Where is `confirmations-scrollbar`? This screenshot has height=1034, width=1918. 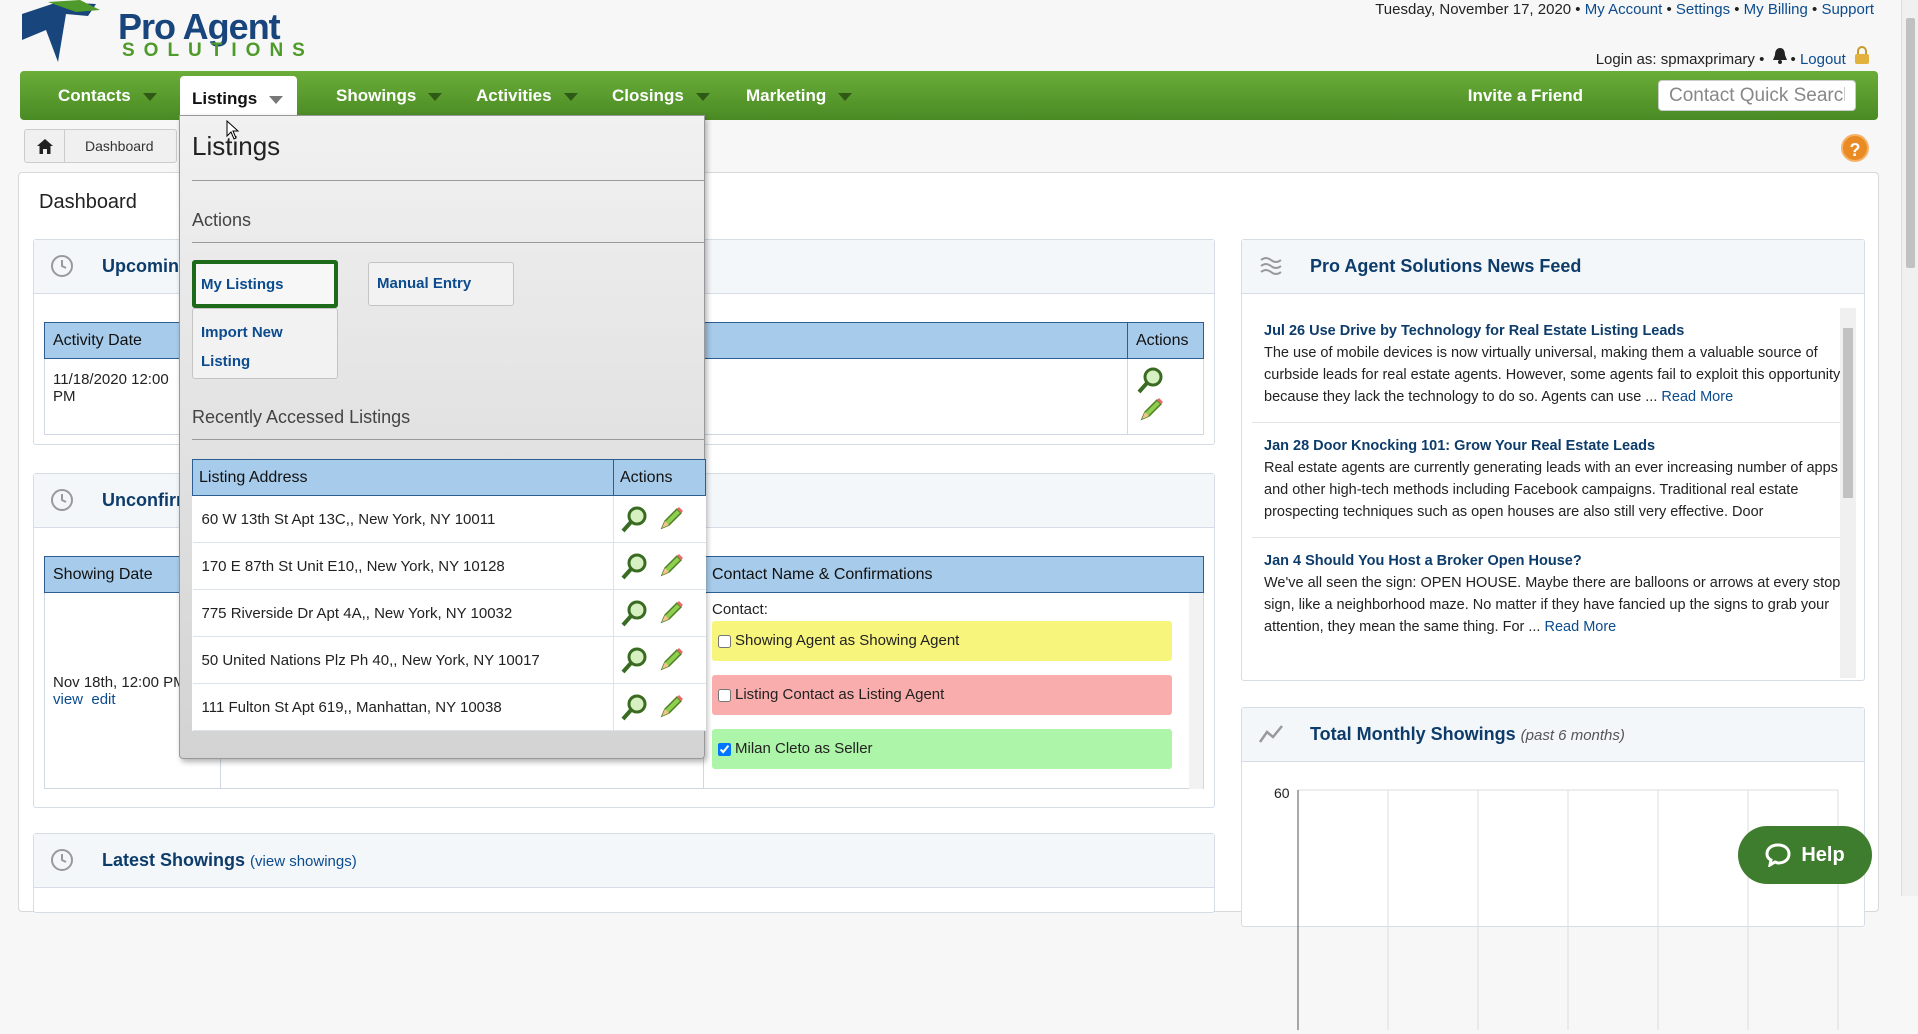 confirmations-scrollbar is located at coordinates (1196, 691).